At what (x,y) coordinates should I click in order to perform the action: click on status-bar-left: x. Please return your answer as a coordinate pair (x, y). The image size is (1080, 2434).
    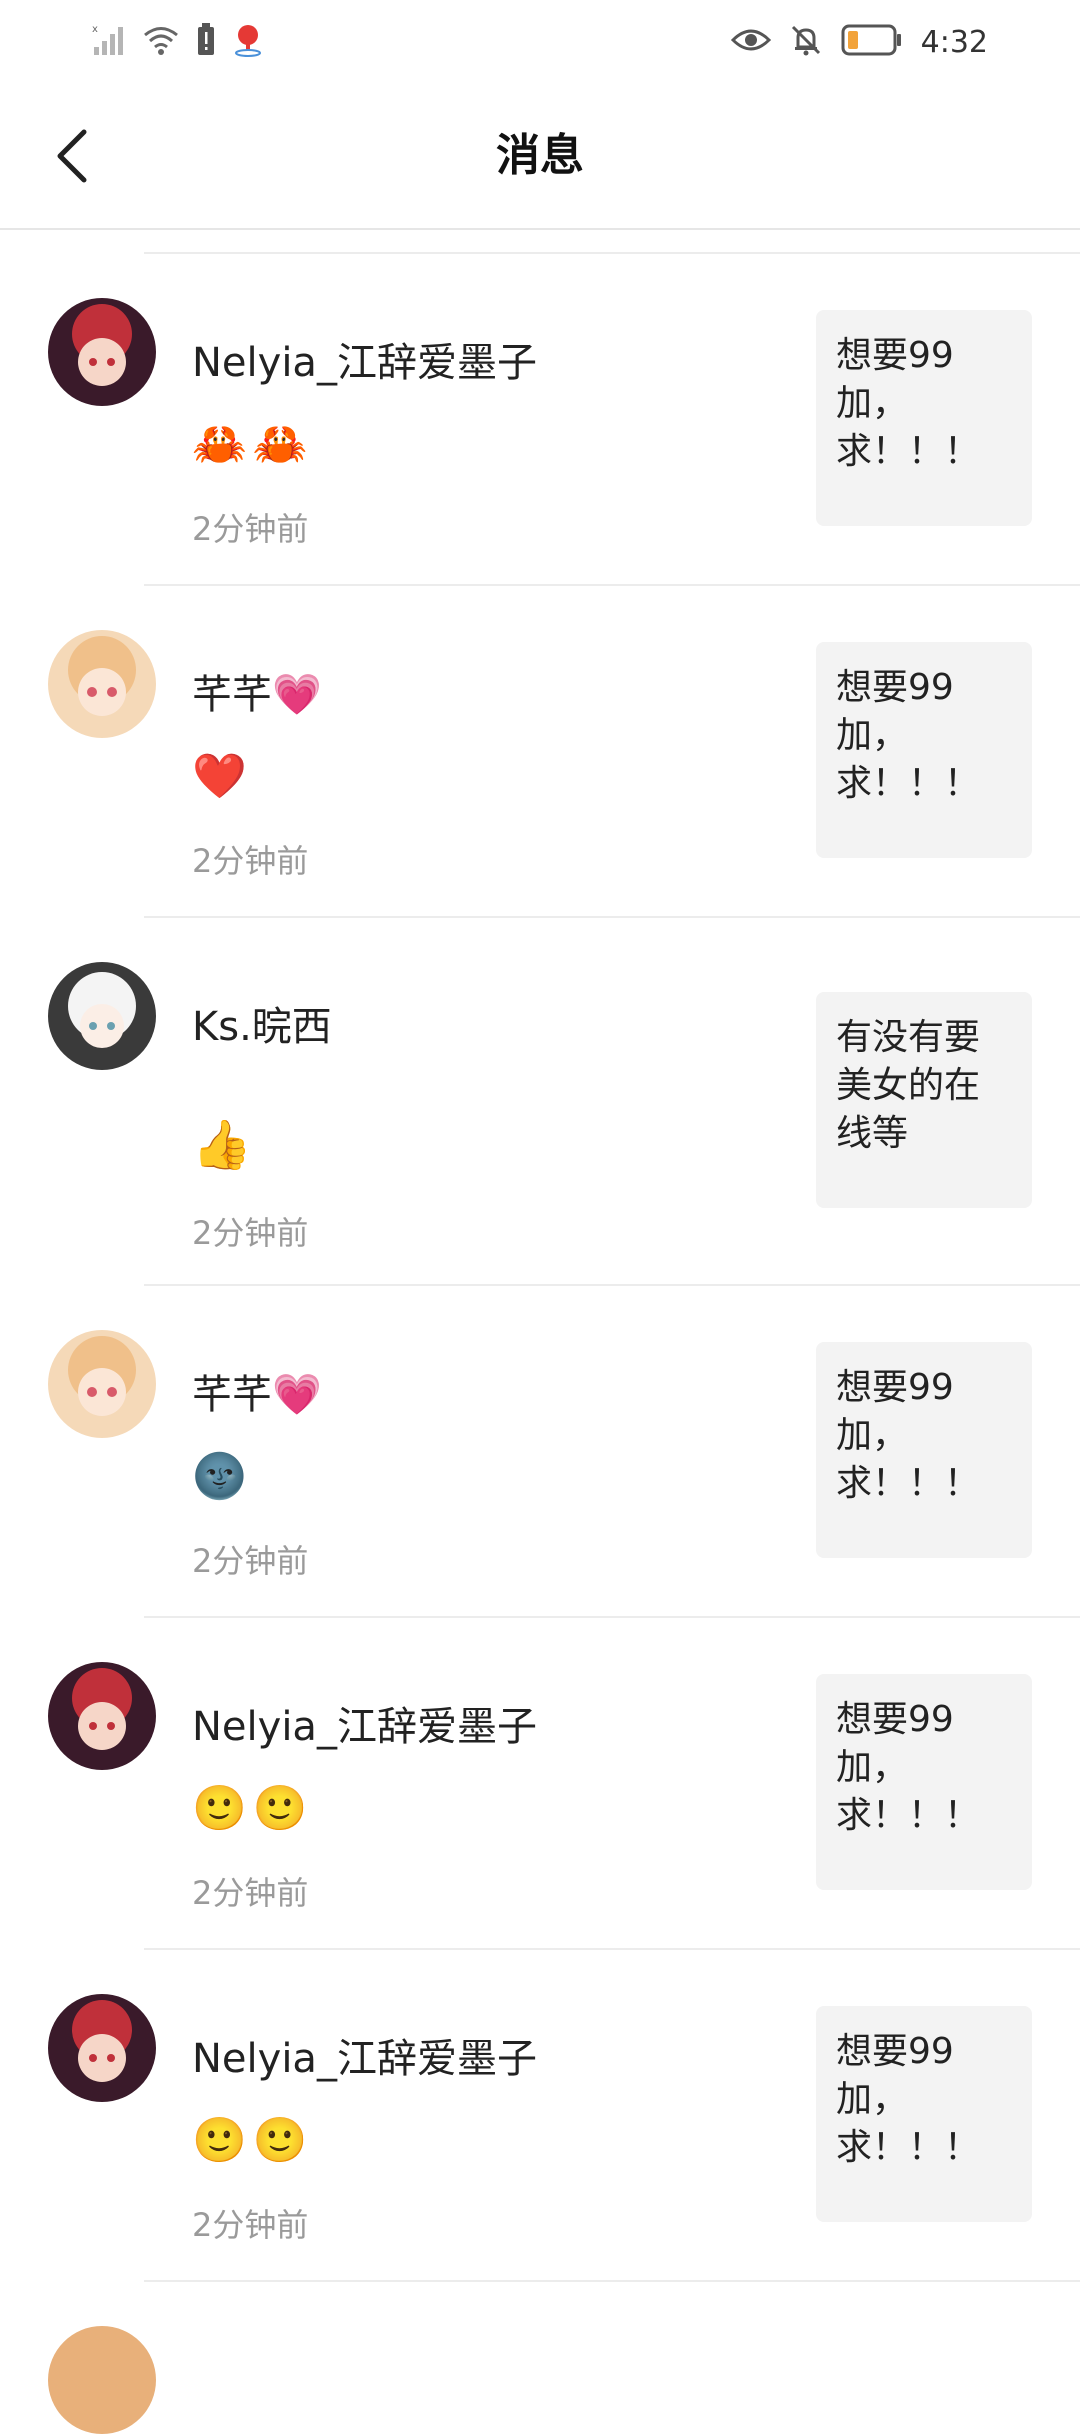
    Looking at the image, I should click on (178, 42).